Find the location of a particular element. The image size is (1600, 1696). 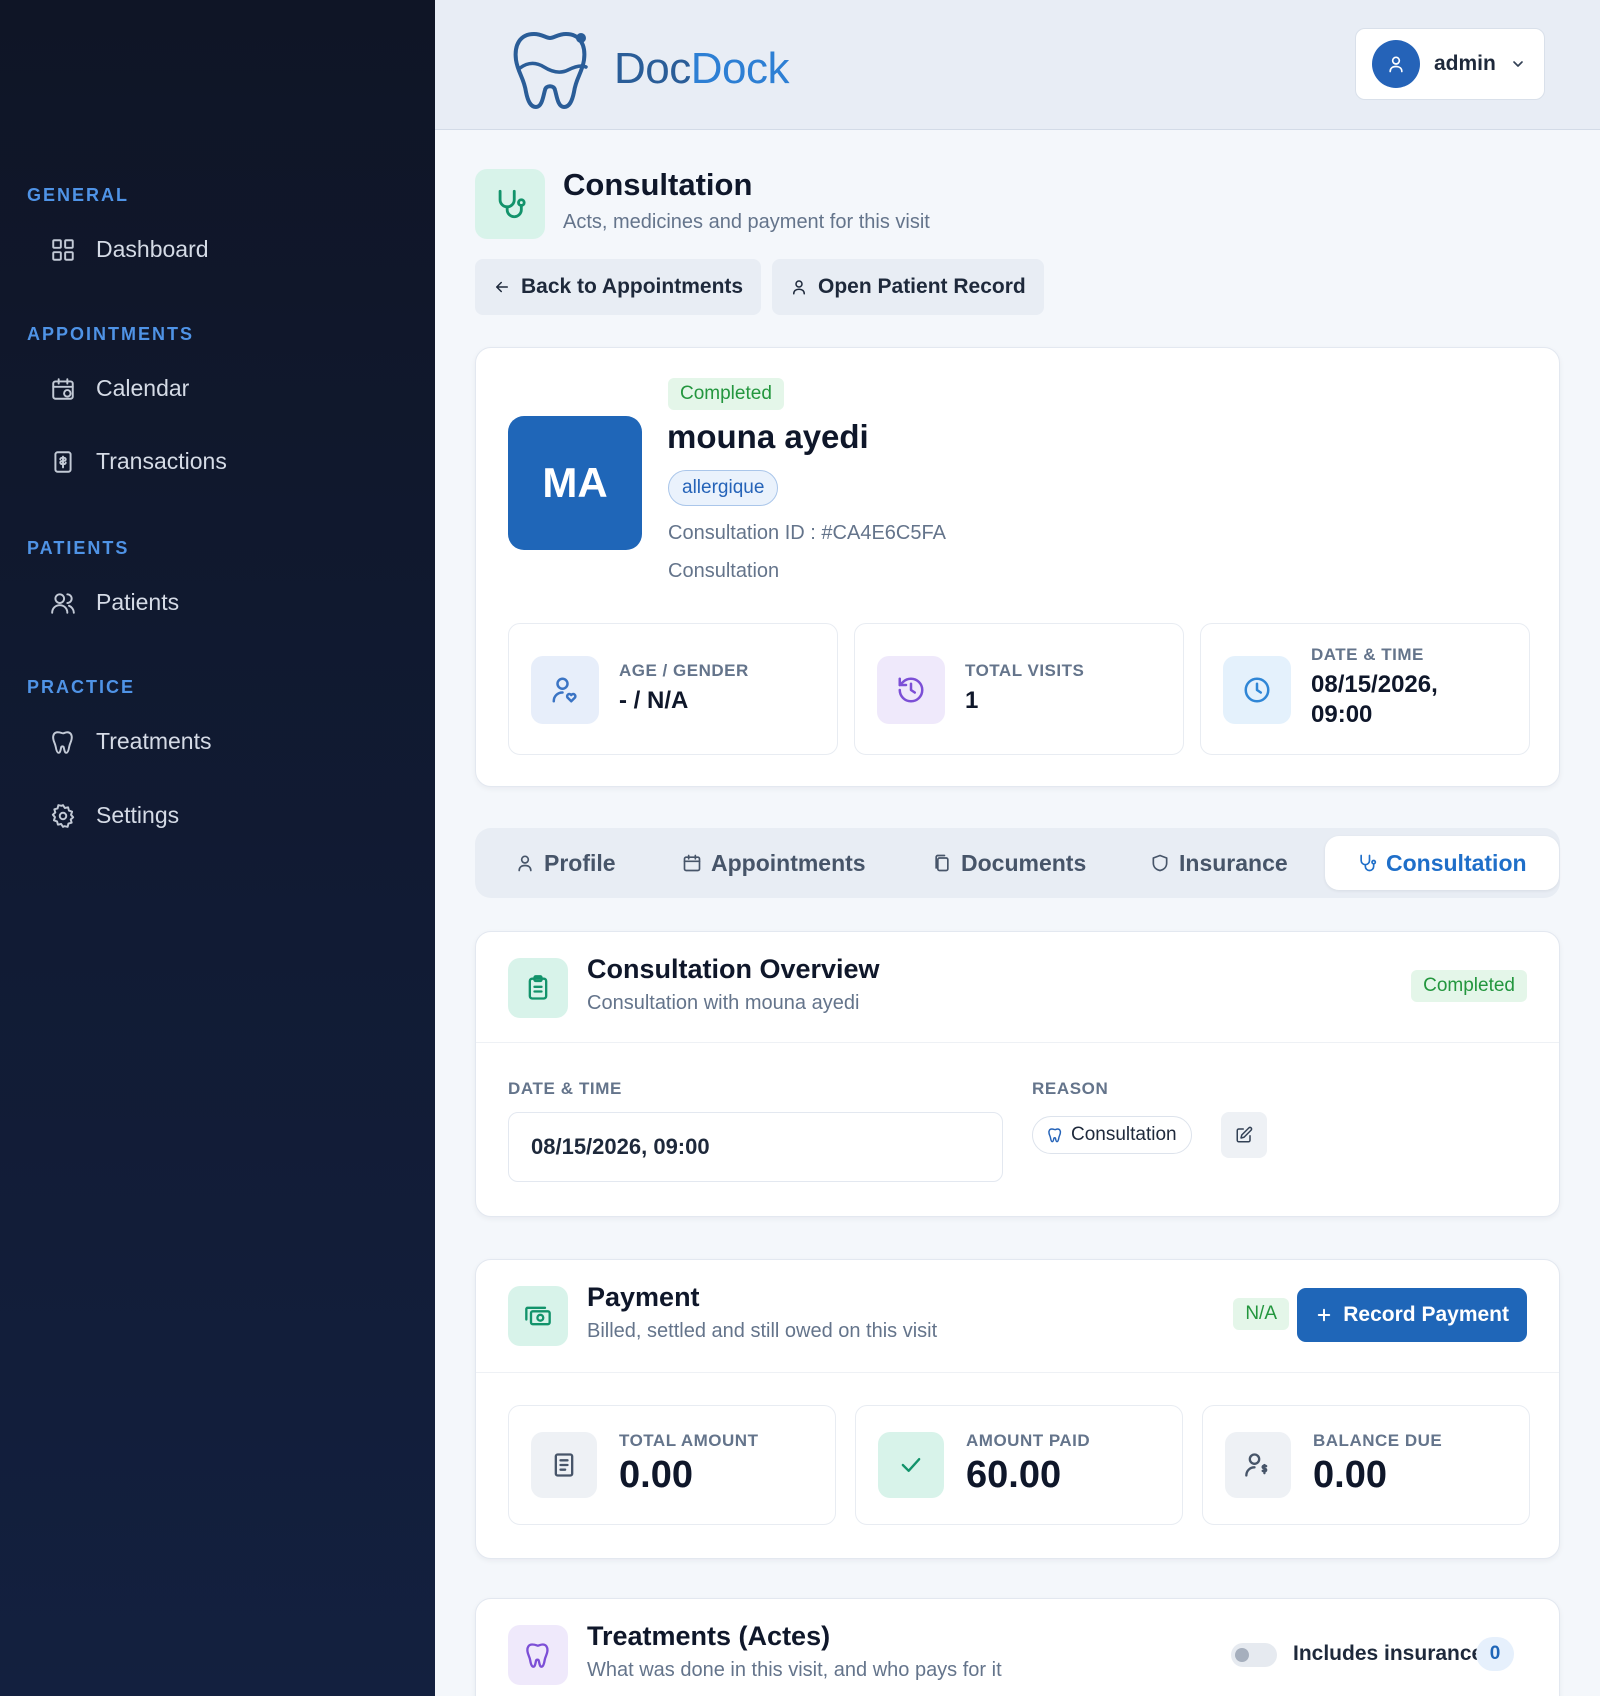

open-patient-record-button: Open Patient Record is located at coordinates (908, 287).